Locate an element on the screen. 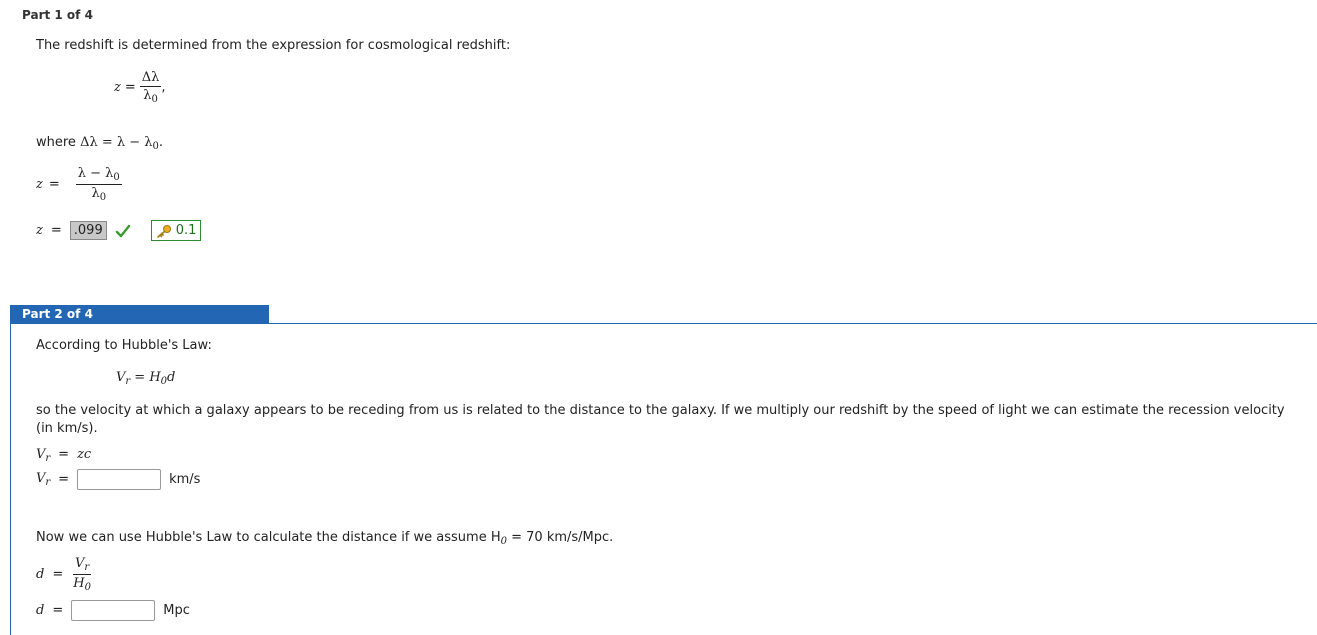 The image size is (1317, 635). fraction-denominator: H0 is located at coordinates (82, 584).